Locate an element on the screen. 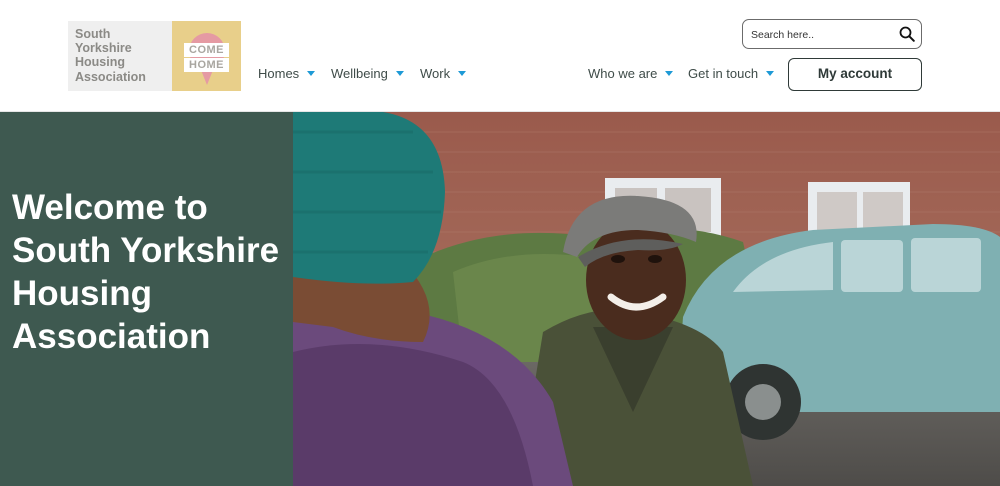 The width and height of the screenshot is (1000, 486). nav-item-work: Work is located at coordinates (443, 73).